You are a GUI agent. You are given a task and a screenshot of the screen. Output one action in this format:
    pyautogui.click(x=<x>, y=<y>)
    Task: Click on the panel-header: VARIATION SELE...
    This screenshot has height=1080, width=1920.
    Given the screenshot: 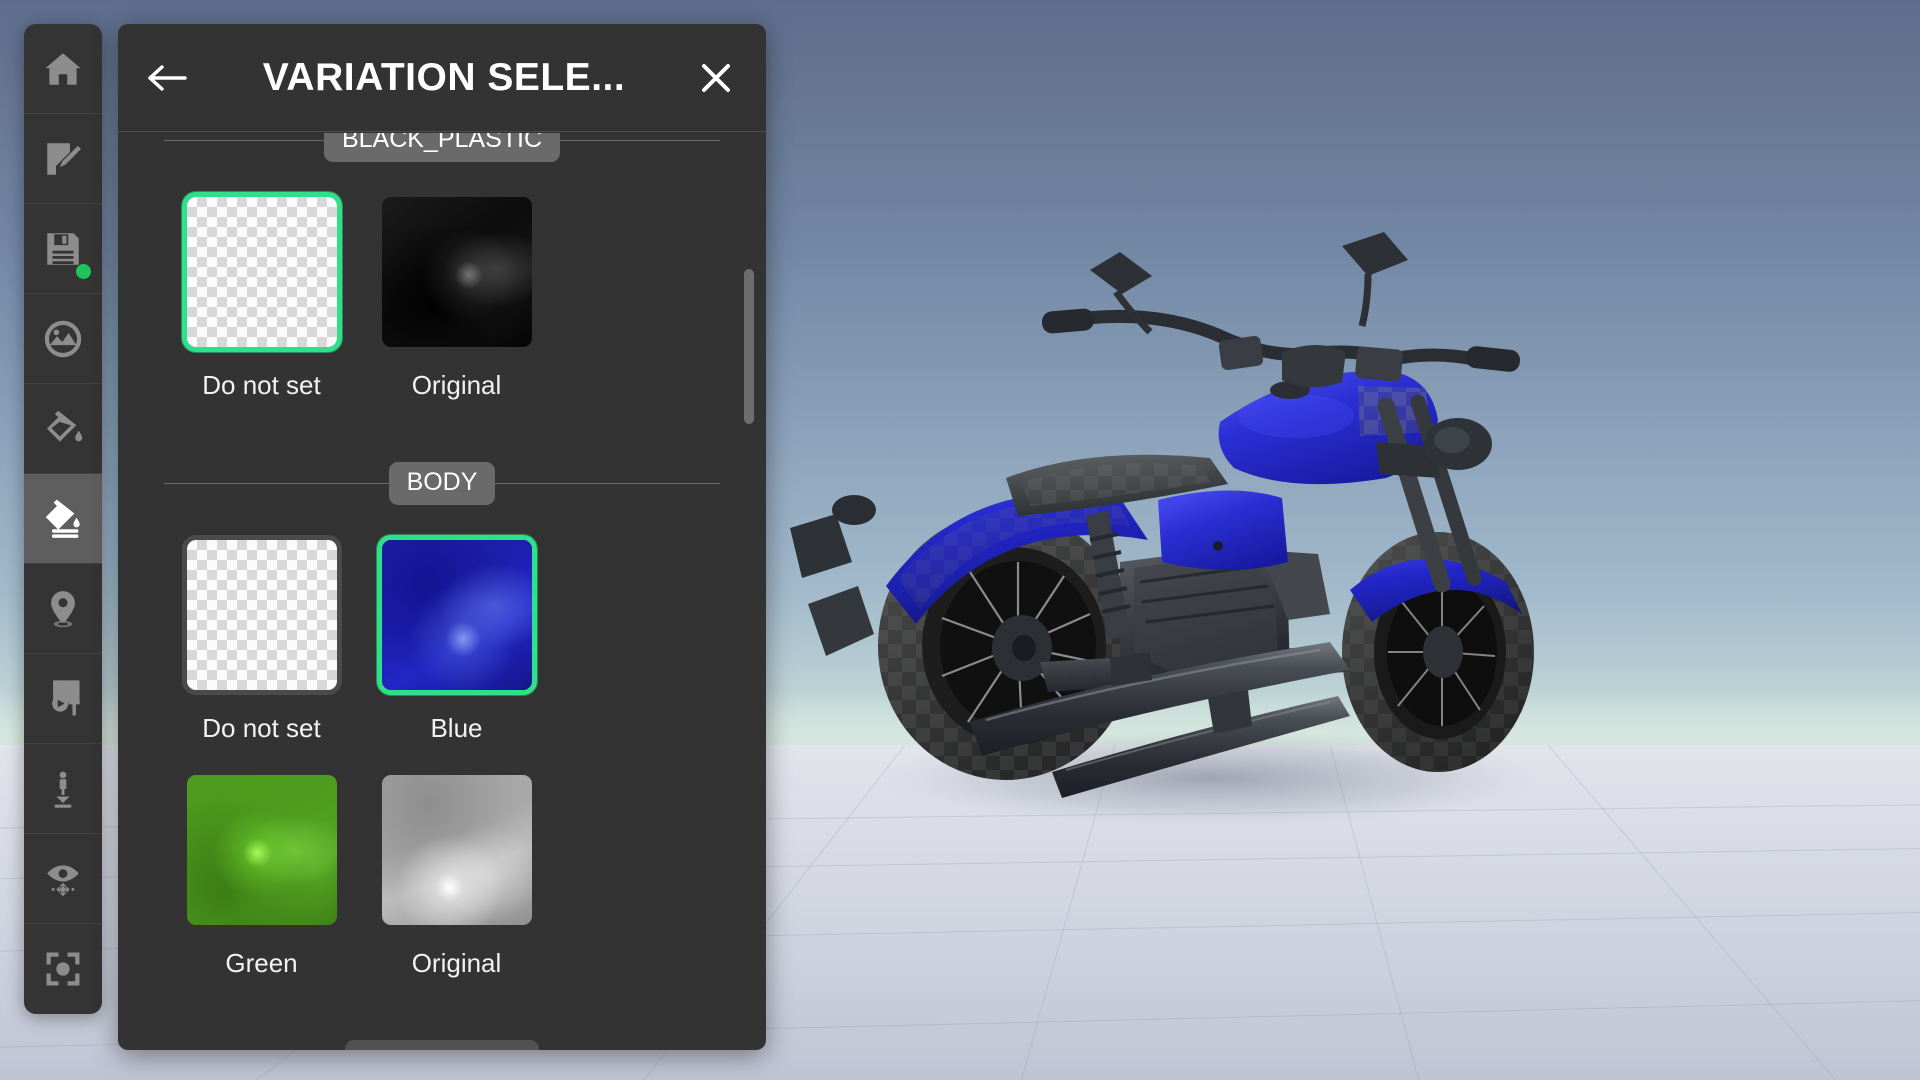 What is the action you would take?
    pyautogui.click(x=442, y=78)
    